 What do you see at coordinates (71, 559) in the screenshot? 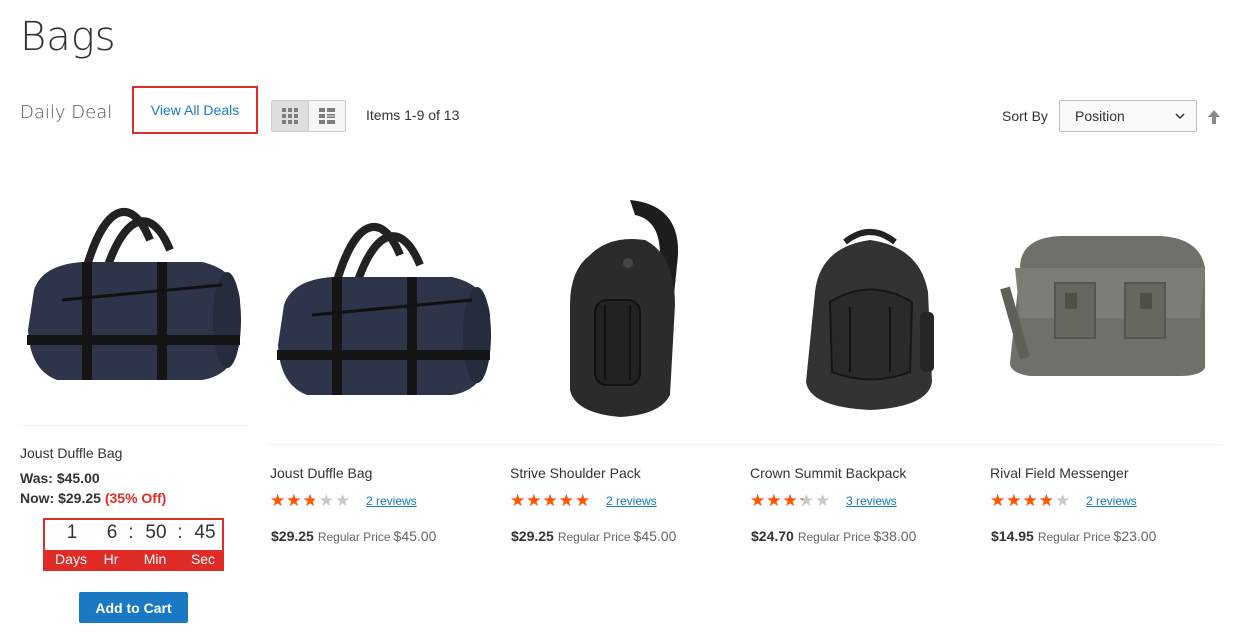
I see `countdown-days-label: Days` at bounding box center [71, 559].